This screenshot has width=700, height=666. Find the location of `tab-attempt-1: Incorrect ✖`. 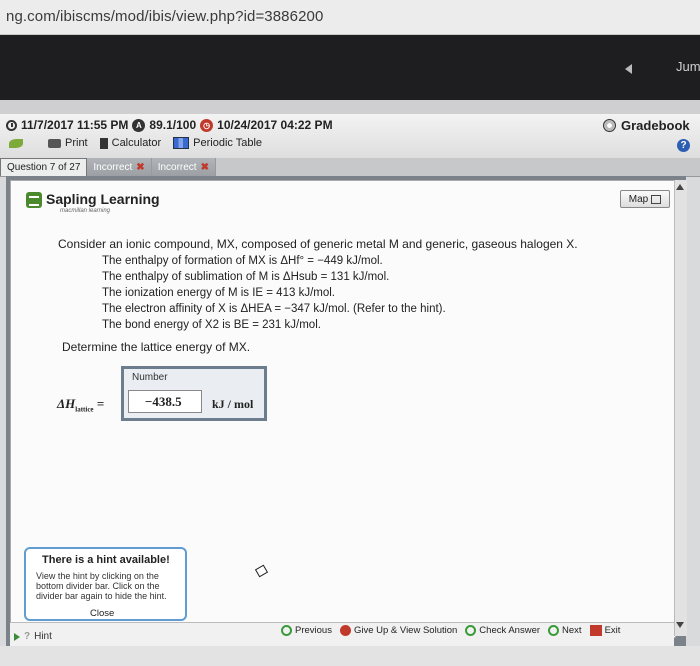

tab-attempt-1: Incorrect ✖ is located at coordinates (119, 167).